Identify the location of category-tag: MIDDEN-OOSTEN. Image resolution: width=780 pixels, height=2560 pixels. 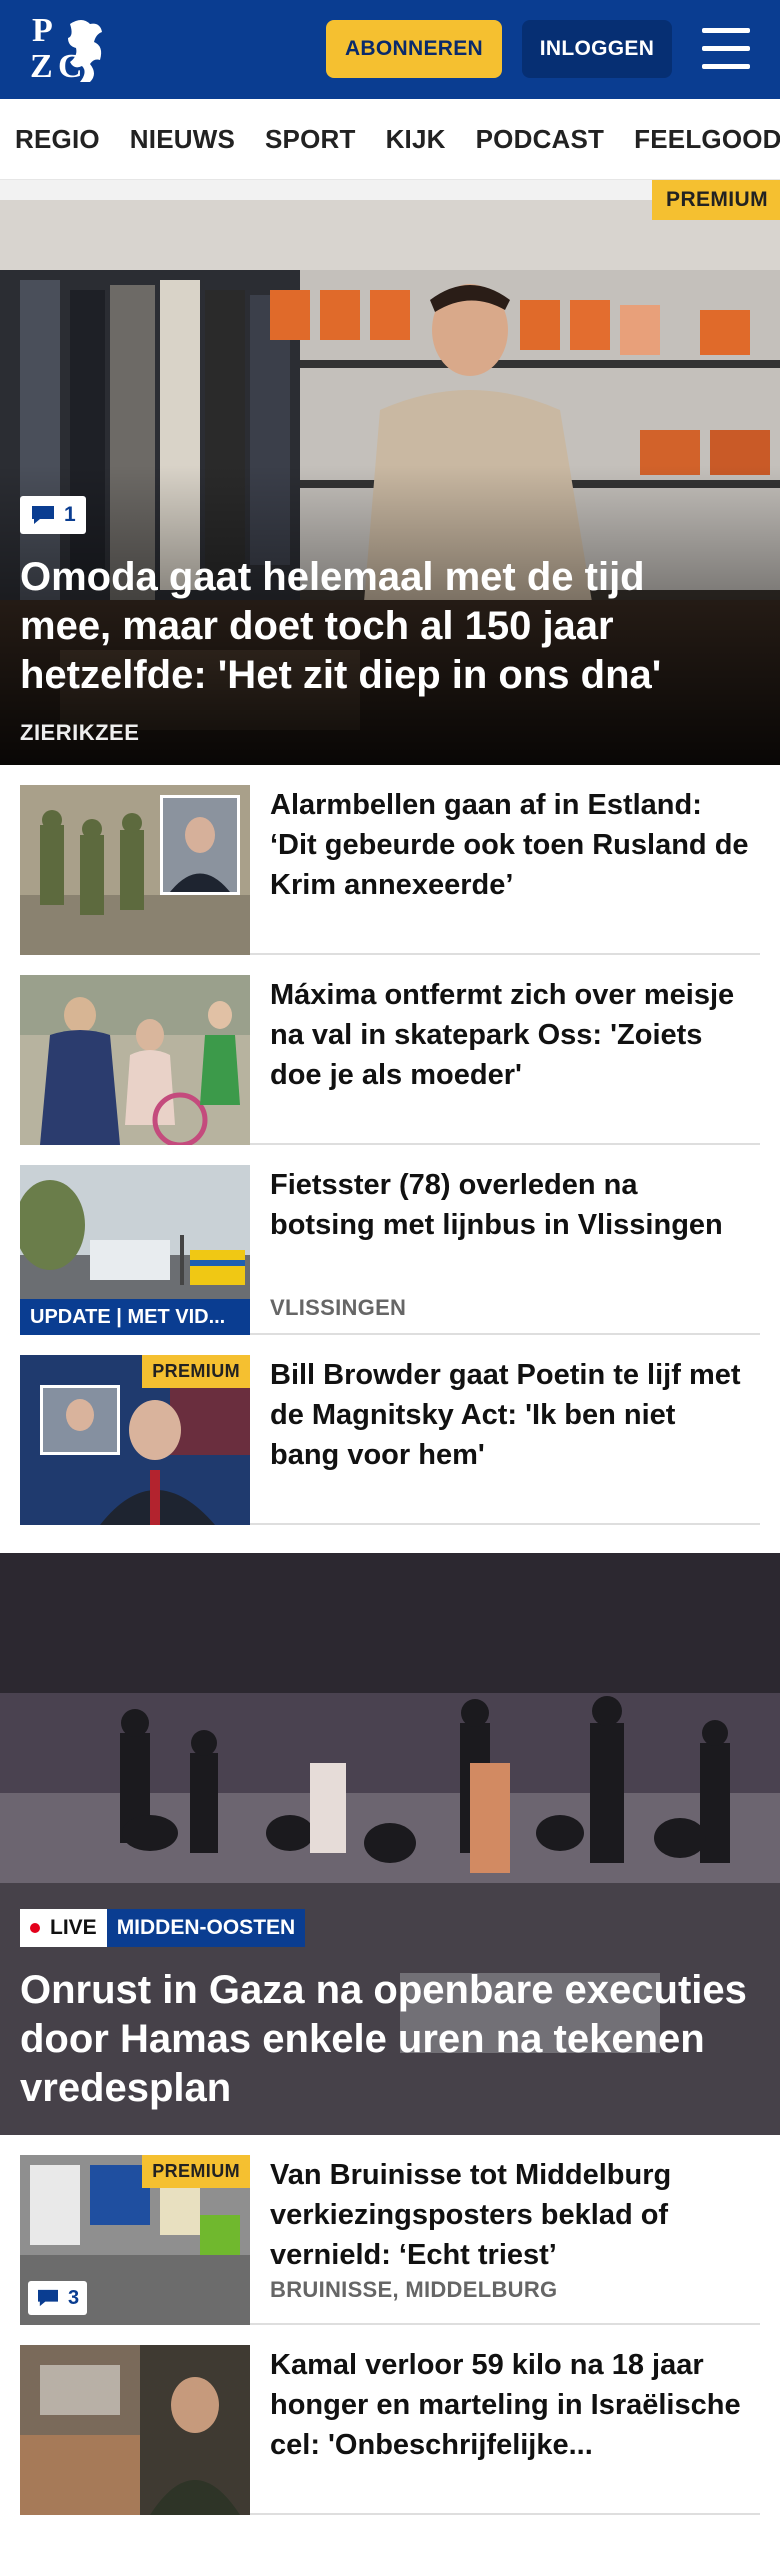
(206, 1928).